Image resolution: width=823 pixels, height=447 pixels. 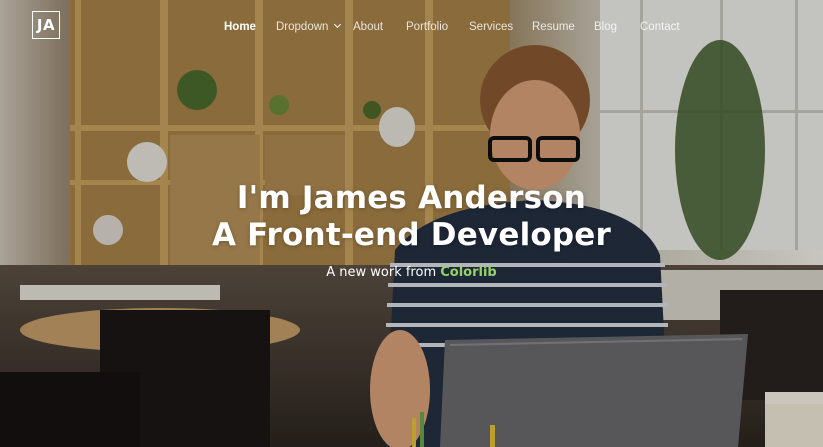 What do you see at coordinates (381, 272) in the screenshot?
I see `hero-subtitle-prefix: A new work from` at bounding box center [381, 272].